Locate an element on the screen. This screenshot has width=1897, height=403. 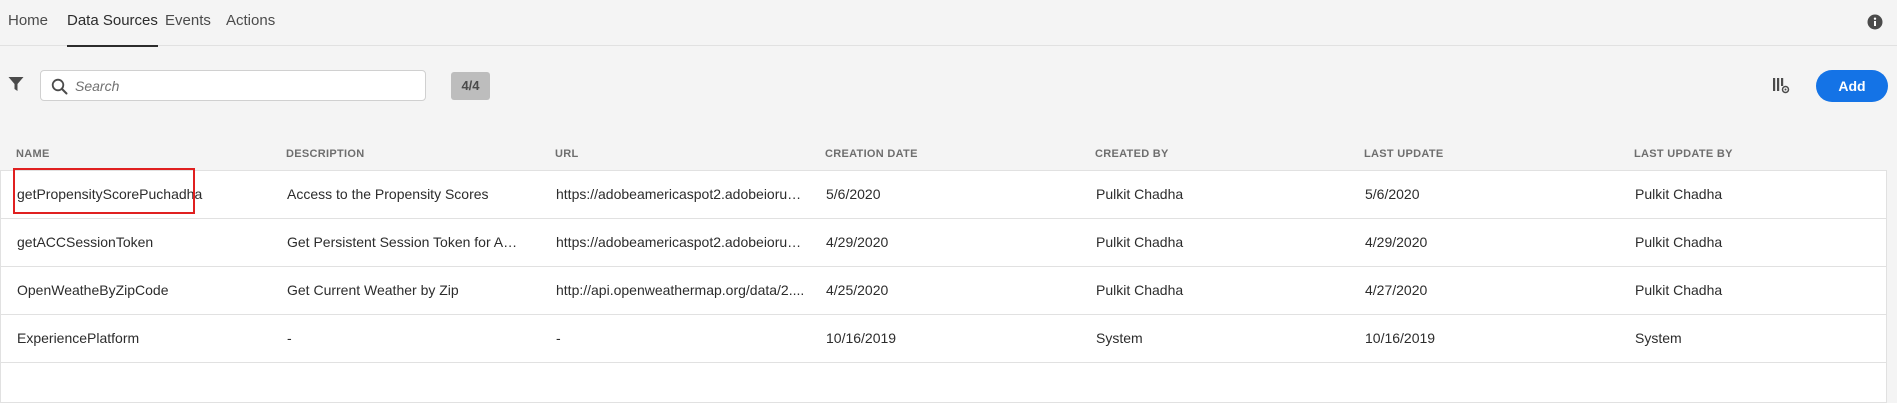
cell-description: - is located at coordinates (289, 338).